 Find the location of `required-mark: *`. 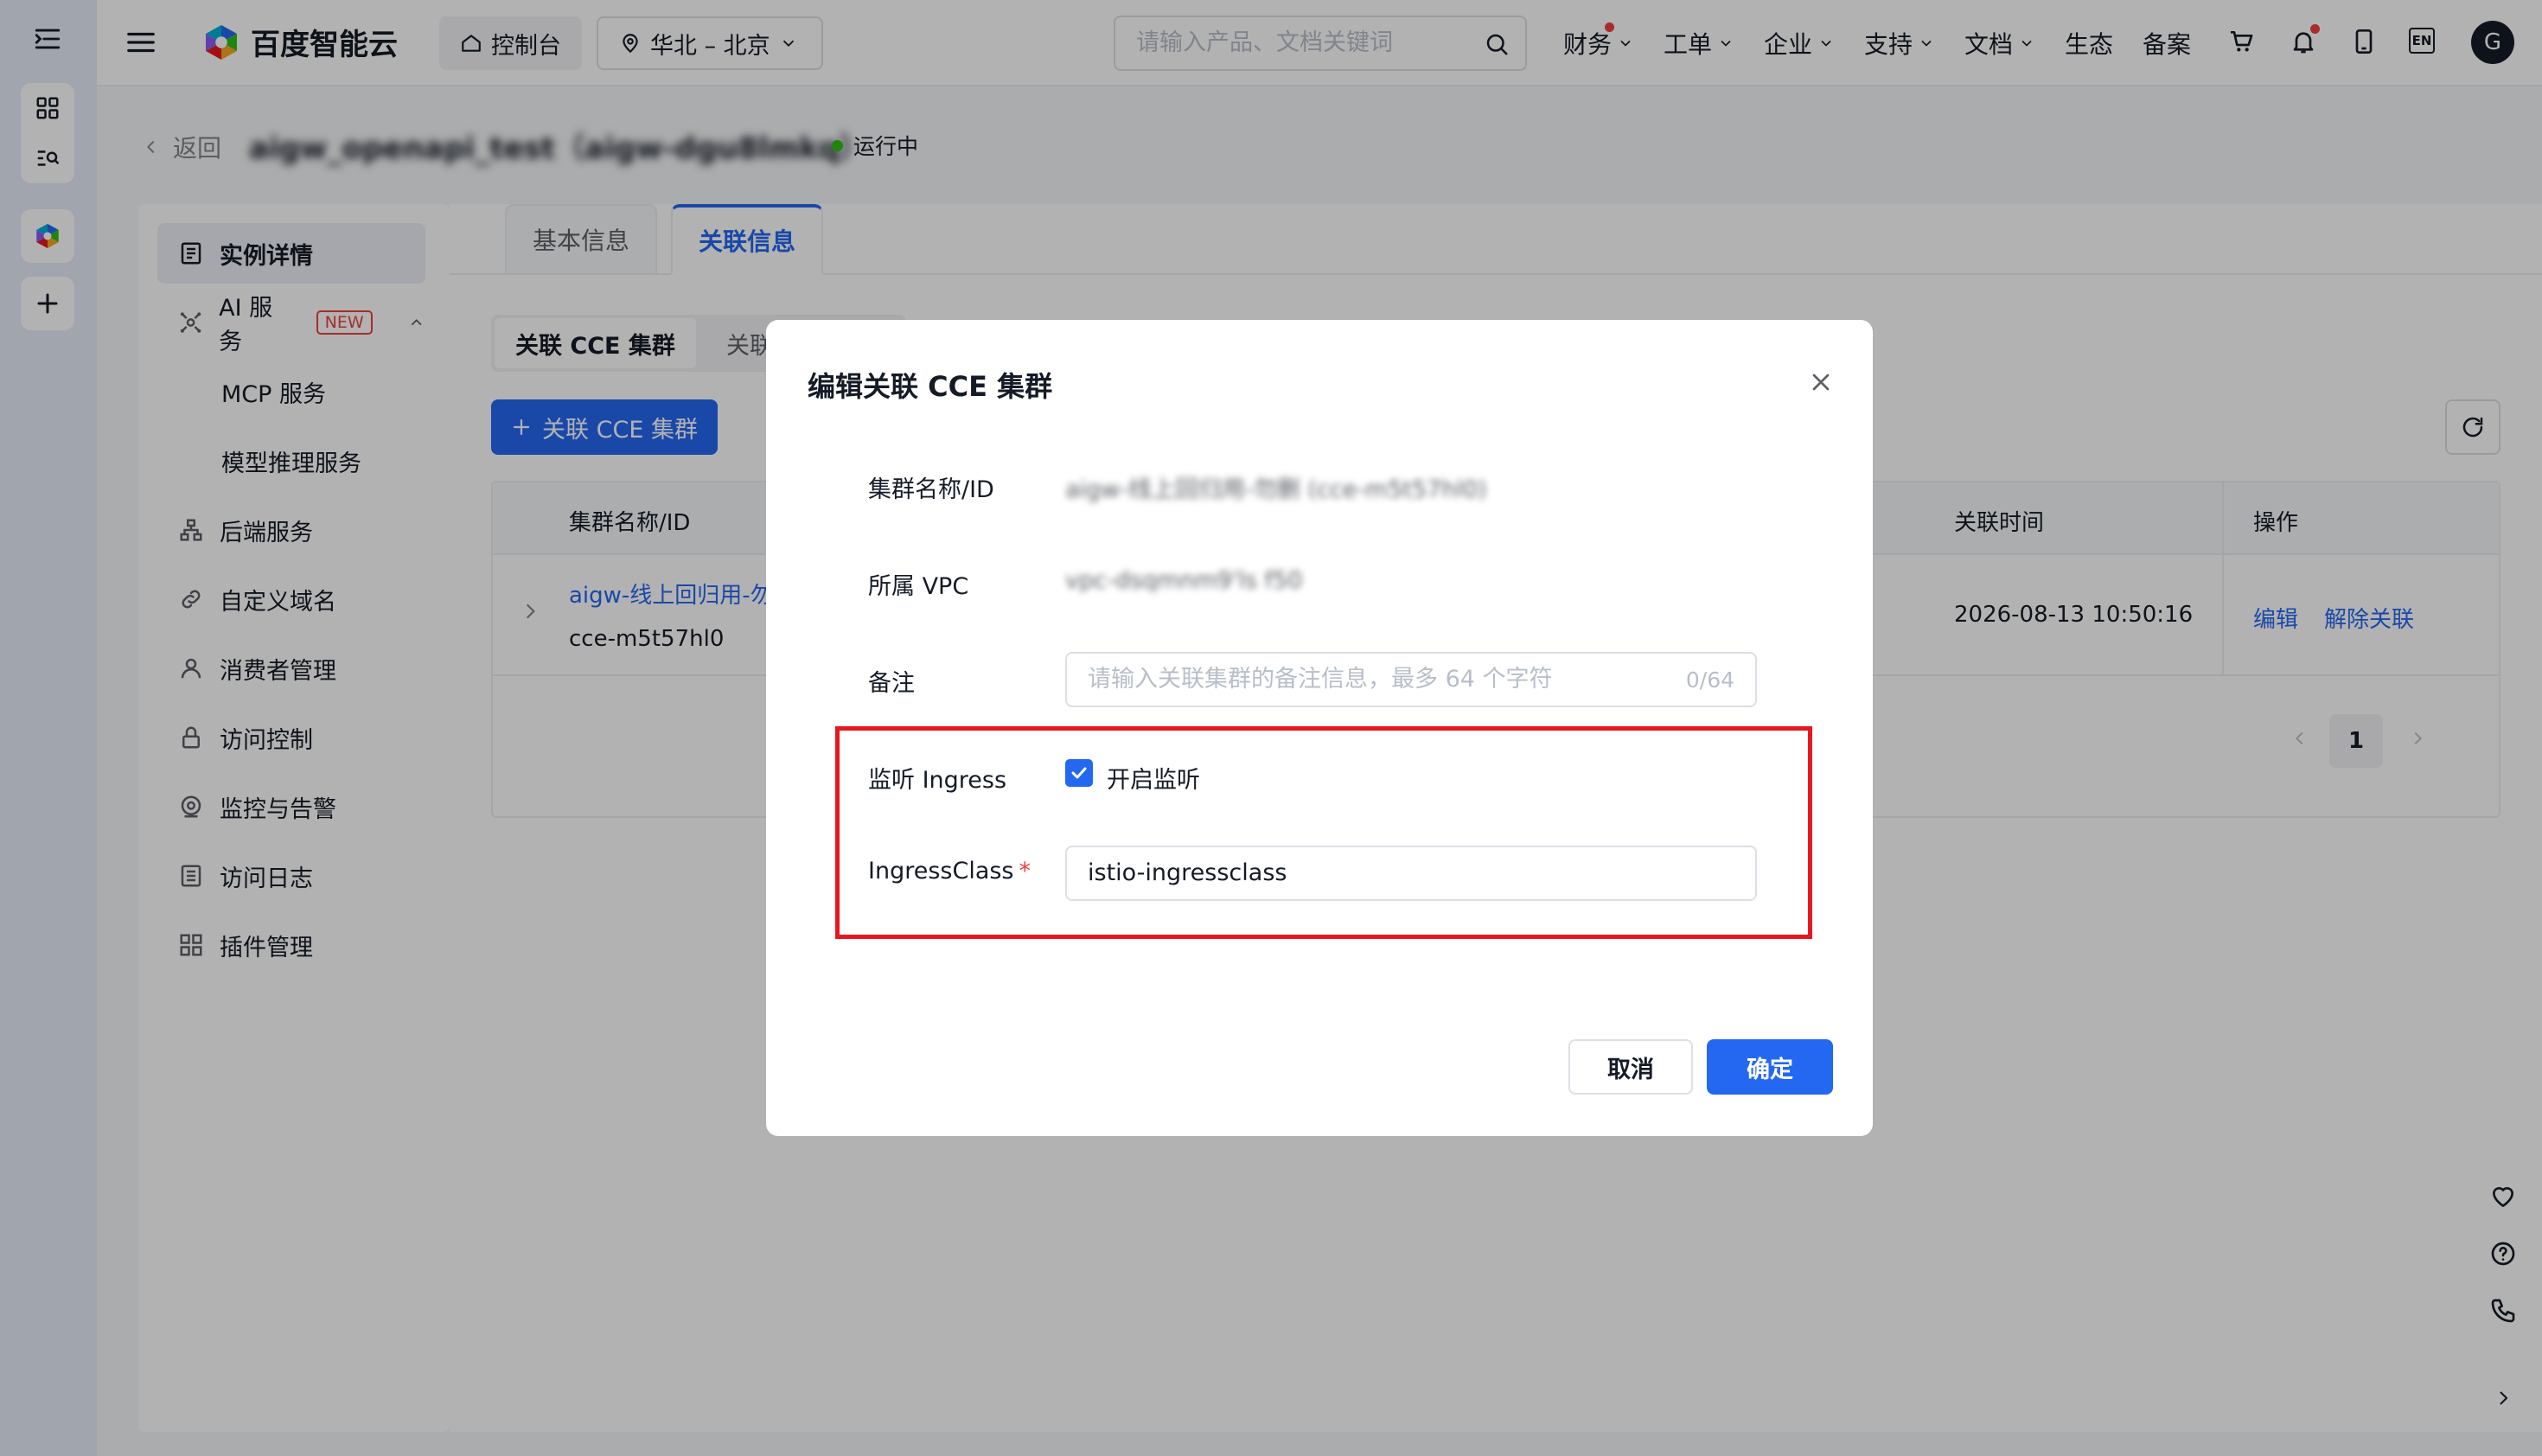

required-mark: * is located at coordinates (1025, 871).